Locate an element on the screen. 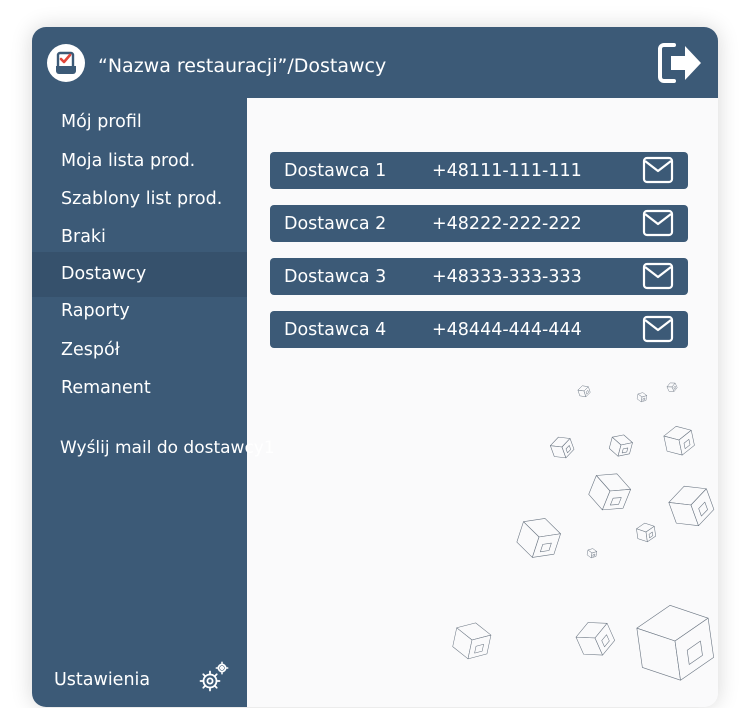 The image size is (750, 708). sidebar-item-label: Remanent is located at coordinates (106, 388).